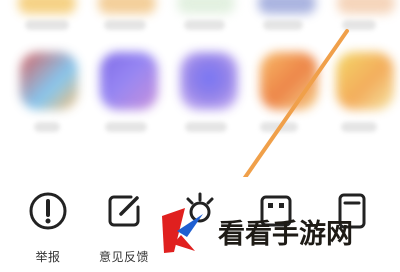  I want to click on report-action: 举报, so click(48, 229).